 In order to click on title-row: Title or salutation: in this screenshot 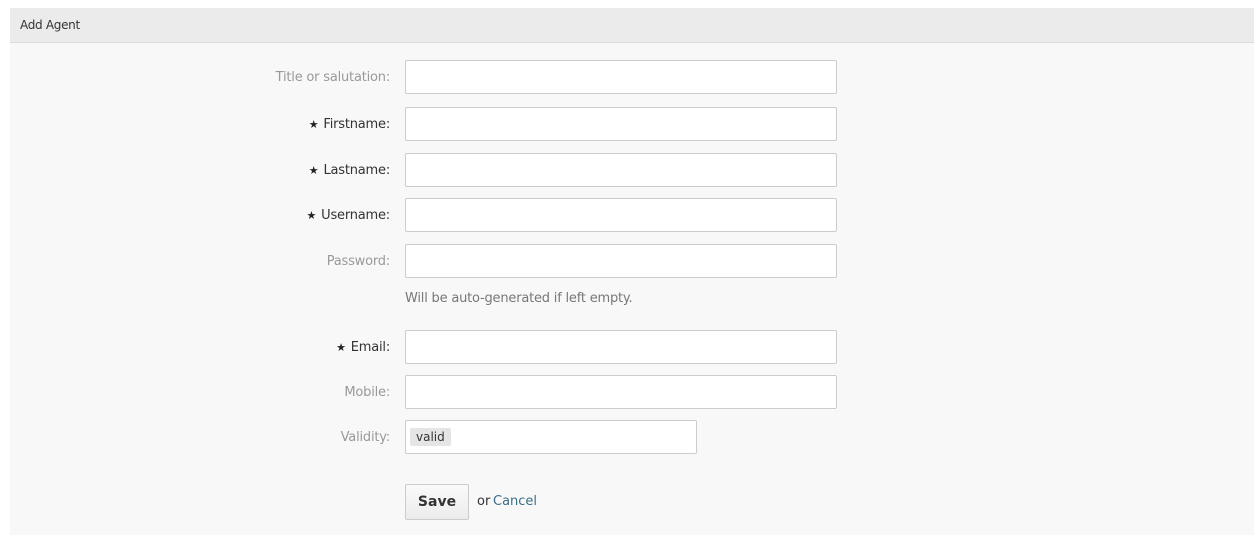, I will do `click(632, 78)`.